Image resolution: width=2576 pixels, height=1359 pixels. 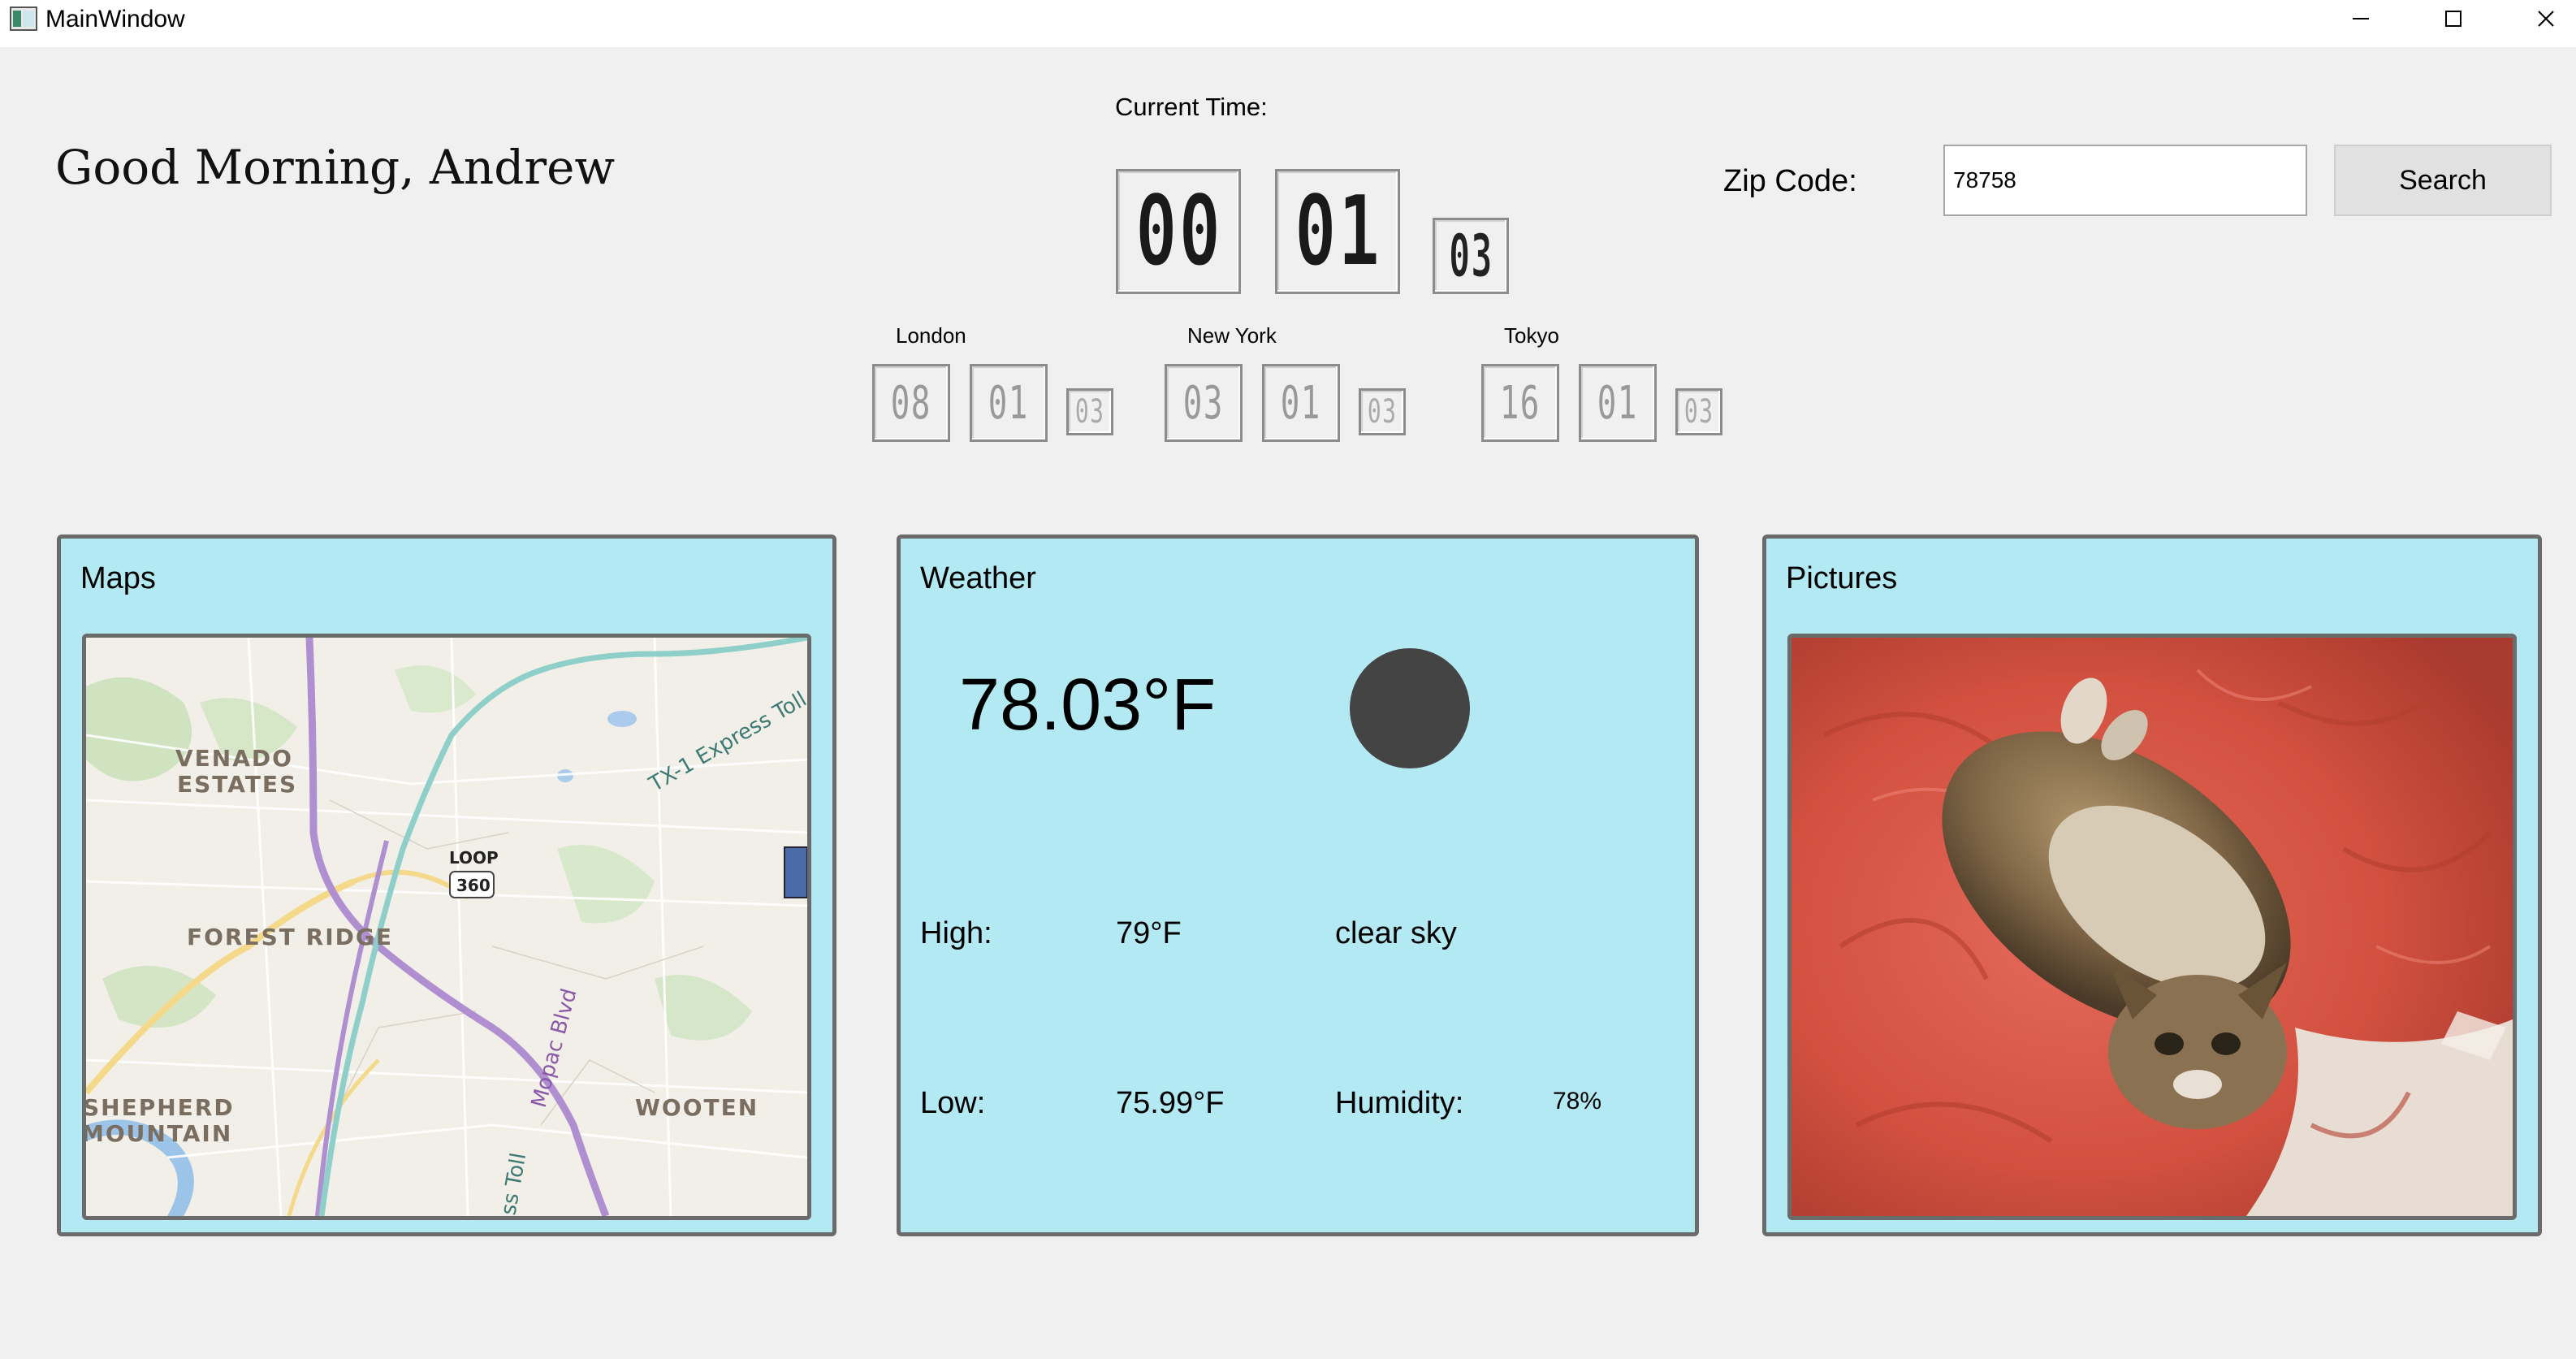 I want to click on window-title: MainWindow, so click(x=115, y=19).